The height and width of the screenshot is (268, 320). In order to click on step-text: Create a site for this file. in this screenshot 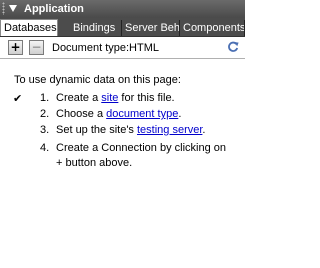, I will do `click(146, 98)`.